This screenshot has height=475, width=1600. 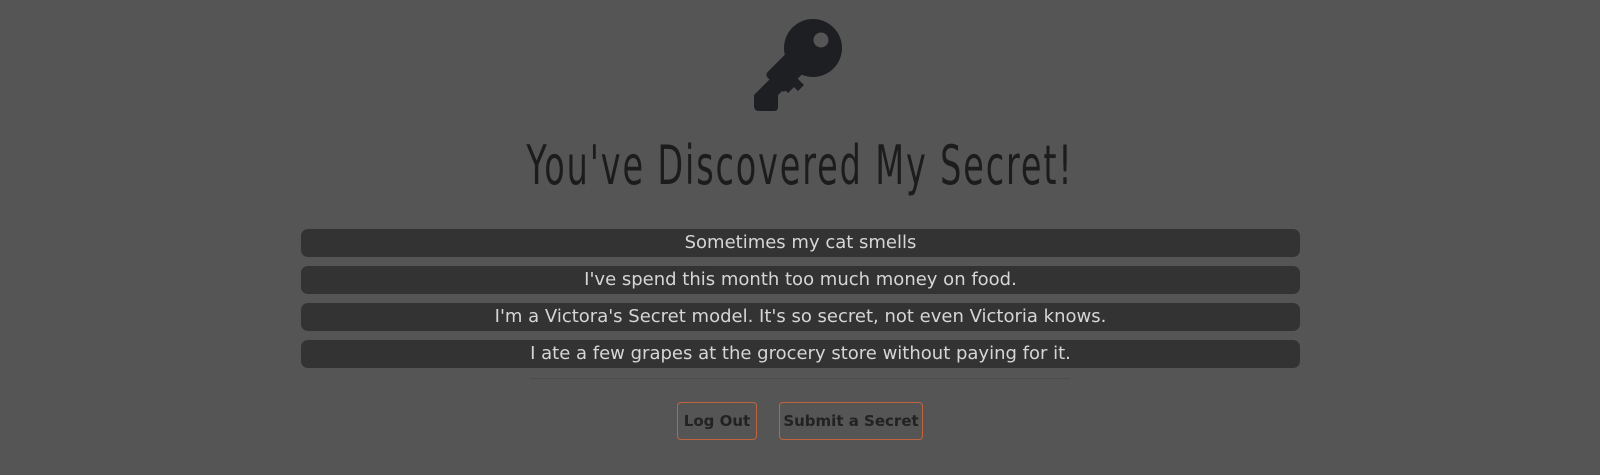 I want to click on log-out-button: Log Out, so click(x=717, y=421).